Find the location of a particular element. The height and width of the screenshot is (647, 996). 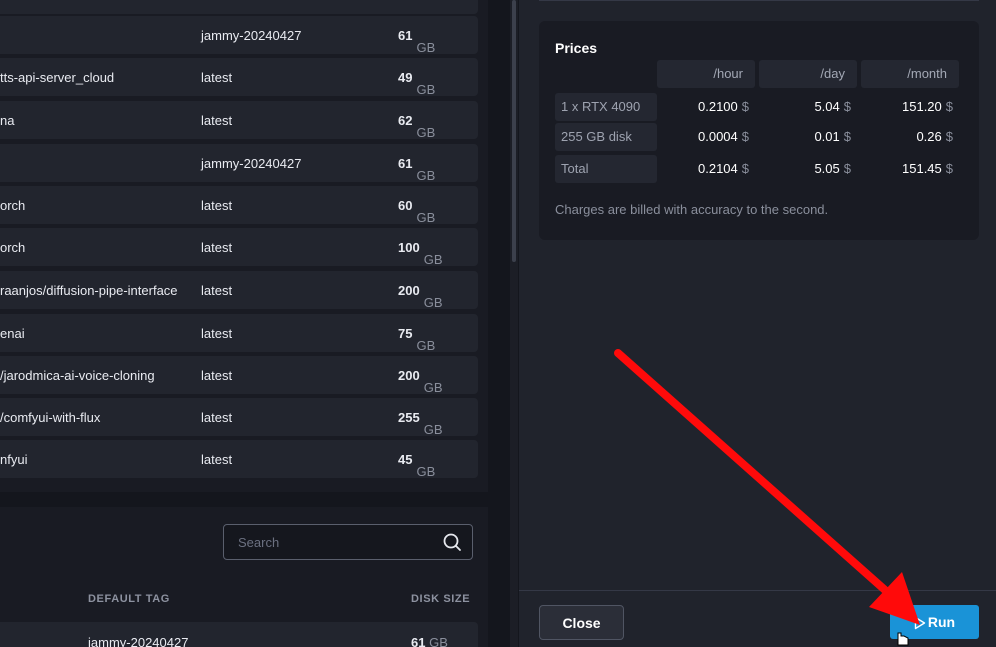

price-month: 151.20 $ is located at coordinates (907, 107).